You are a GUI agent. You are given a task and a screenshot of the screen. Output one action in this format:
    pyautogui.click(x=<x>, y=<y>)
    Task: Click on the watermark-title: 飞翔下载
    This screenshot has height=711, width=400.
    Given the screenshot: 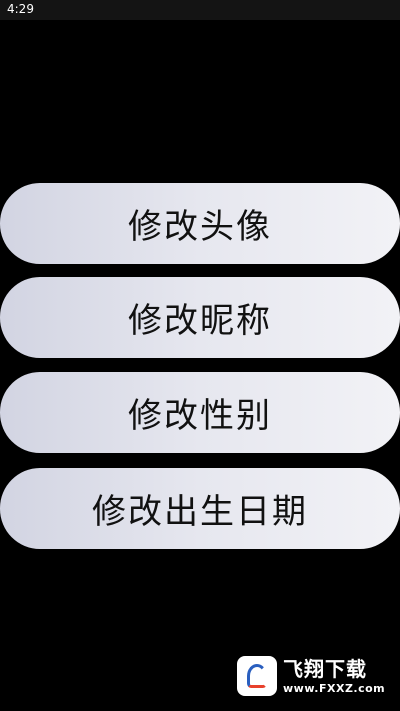 What is the action you would take?
    pyautogui.click(x=325, y=668)
    